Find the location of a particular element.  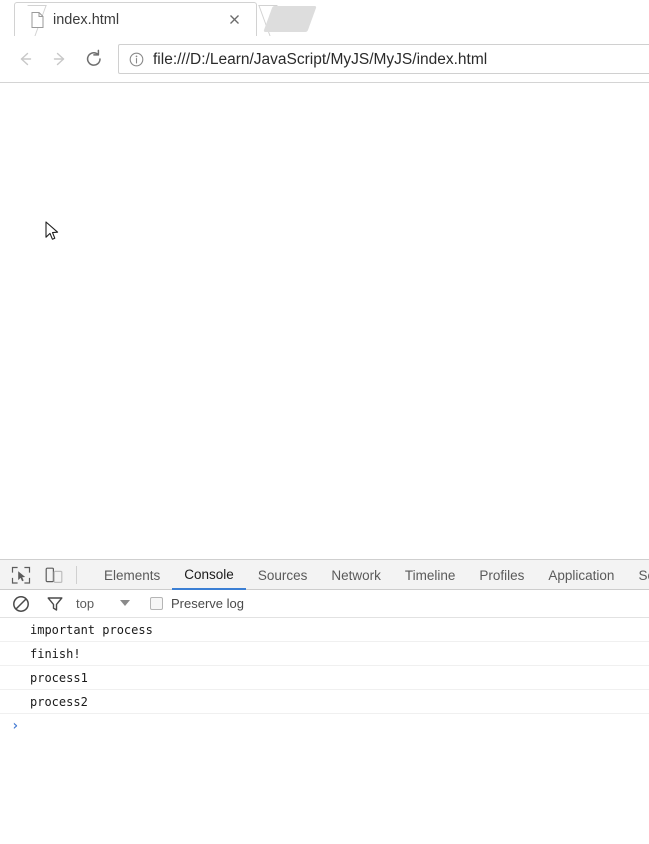

console-prompt-caret-icon: › is located at coordinates (15, 726).